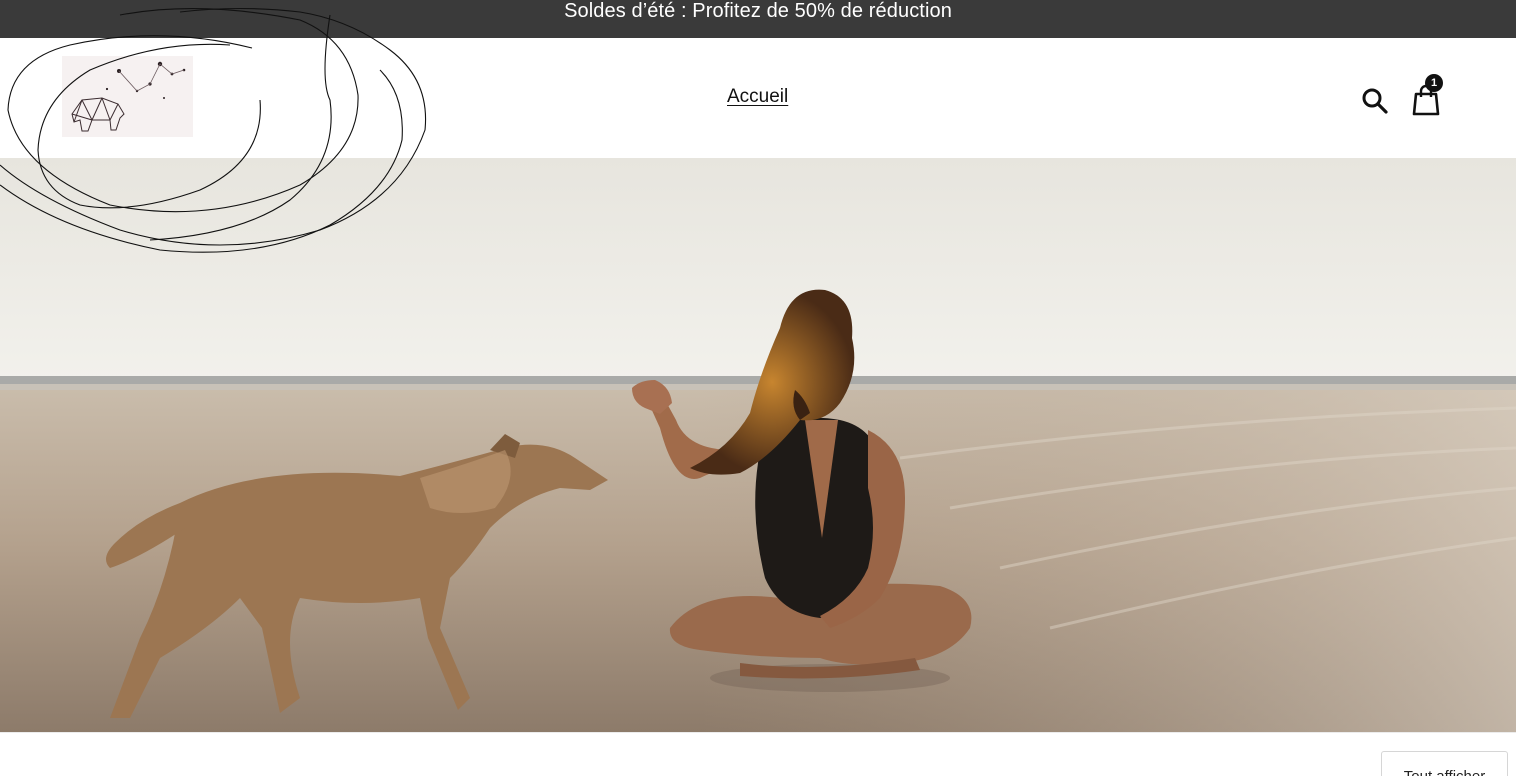 This screenshot has width=1516, height=776. I want to click on bear-constellation-logo-icon, so click(127, 96).